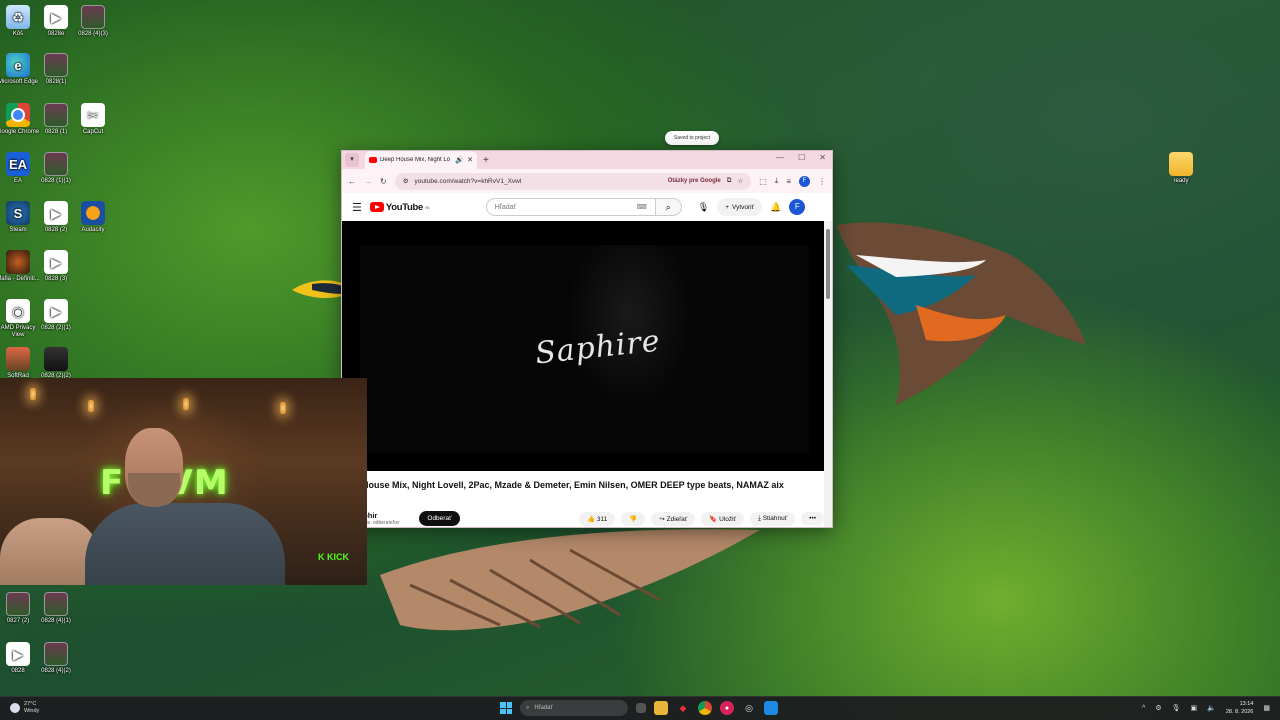 The image size is (1280, 720). I want to click on video-player: Saphire, so click(584, 346).